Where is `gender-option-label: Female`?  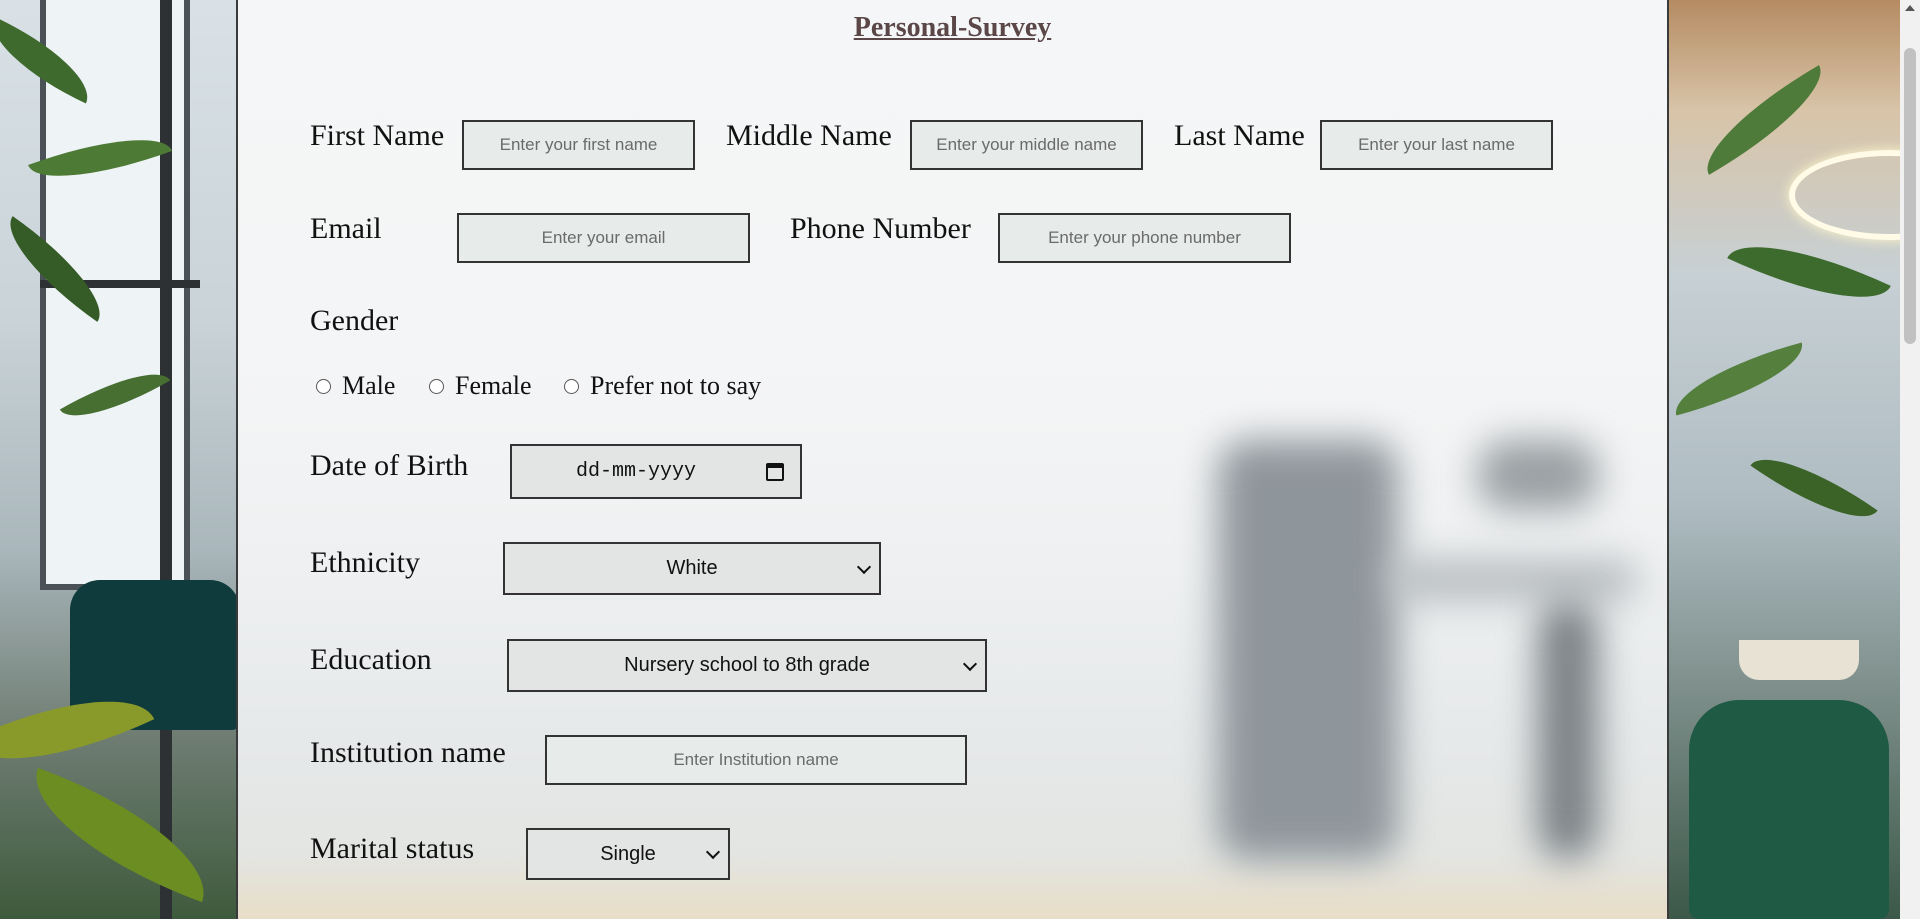
gender-option-label: Female is located at coordinates (493, 385).